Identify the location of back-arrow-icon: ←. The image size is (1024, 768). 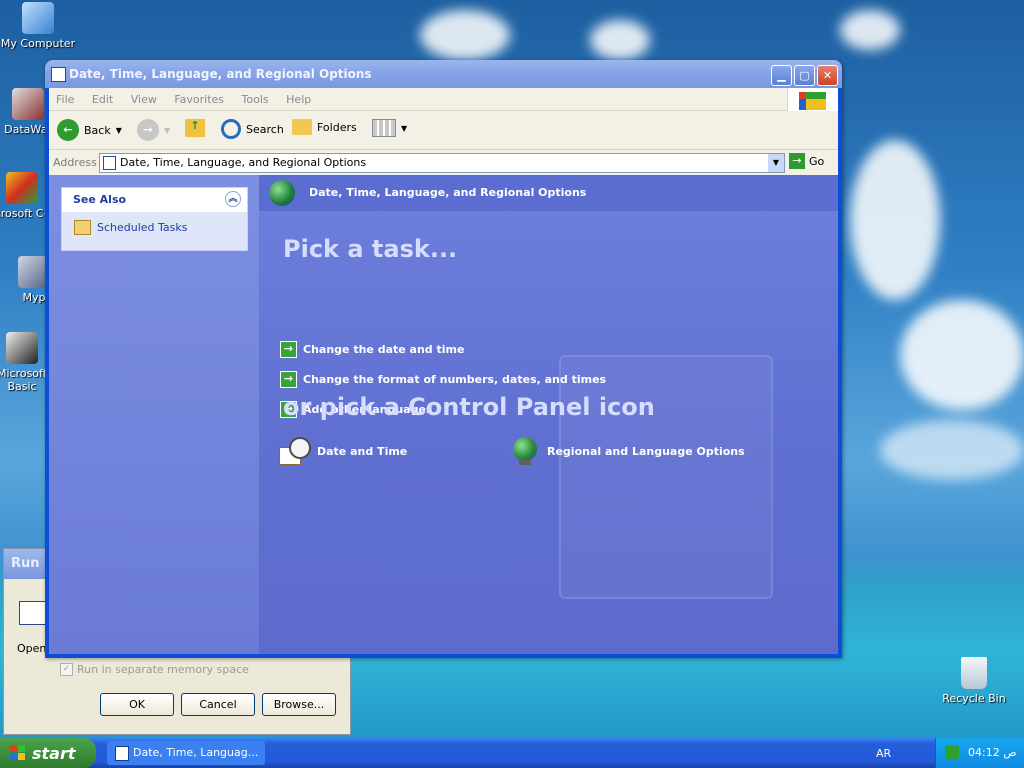
(68, 130).